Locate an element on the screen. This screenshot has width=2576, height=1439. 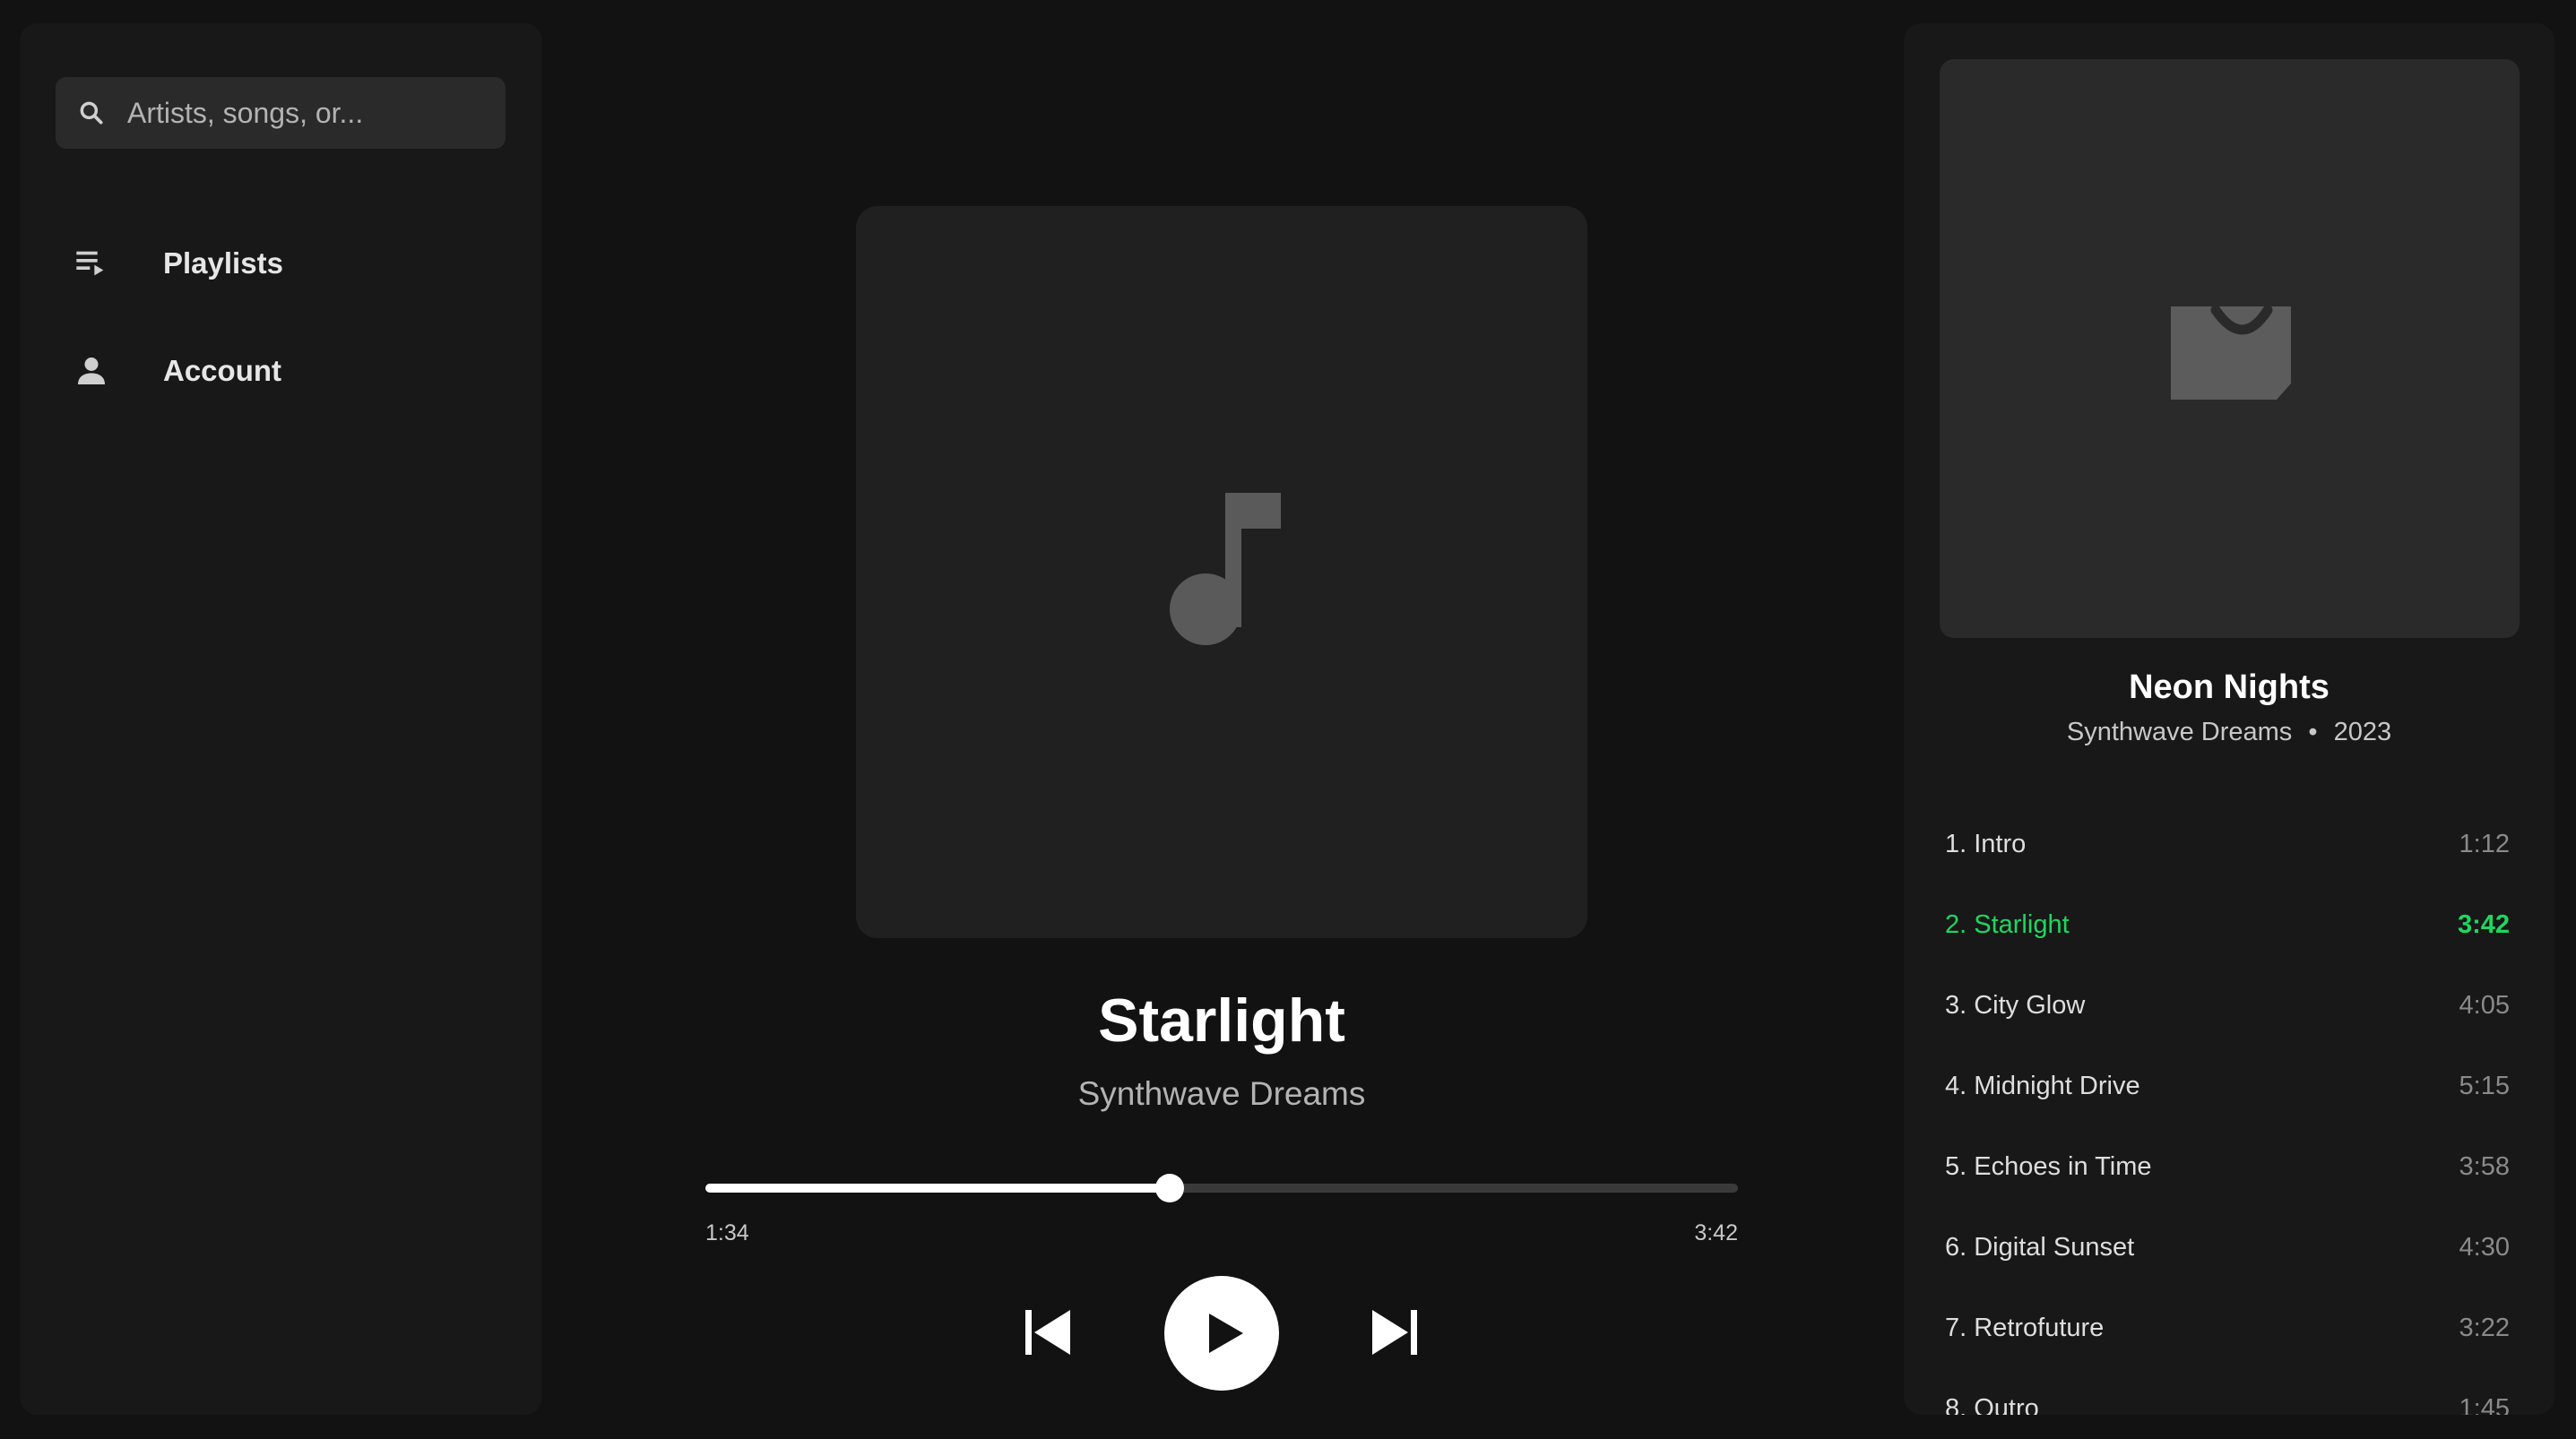
track-duration: 1:12 is located at coordinates (2484, 844).